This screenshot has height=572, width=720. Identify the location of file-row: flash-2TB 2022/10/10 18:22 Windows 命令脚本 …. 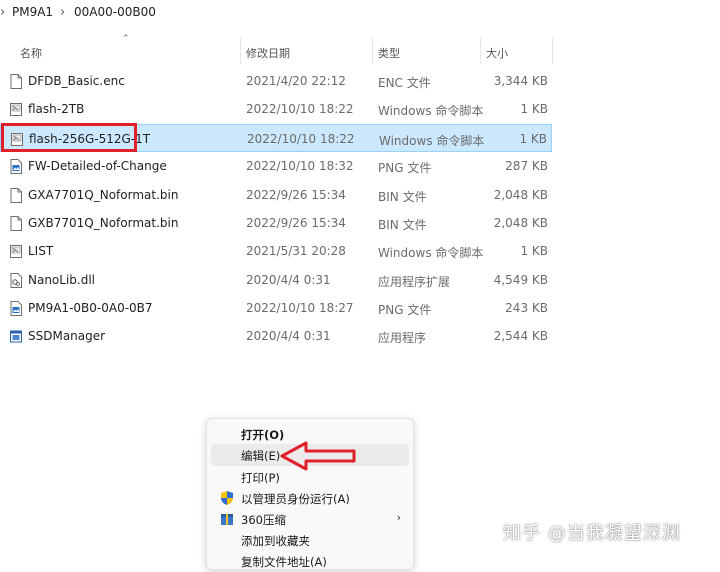
(276, 109).